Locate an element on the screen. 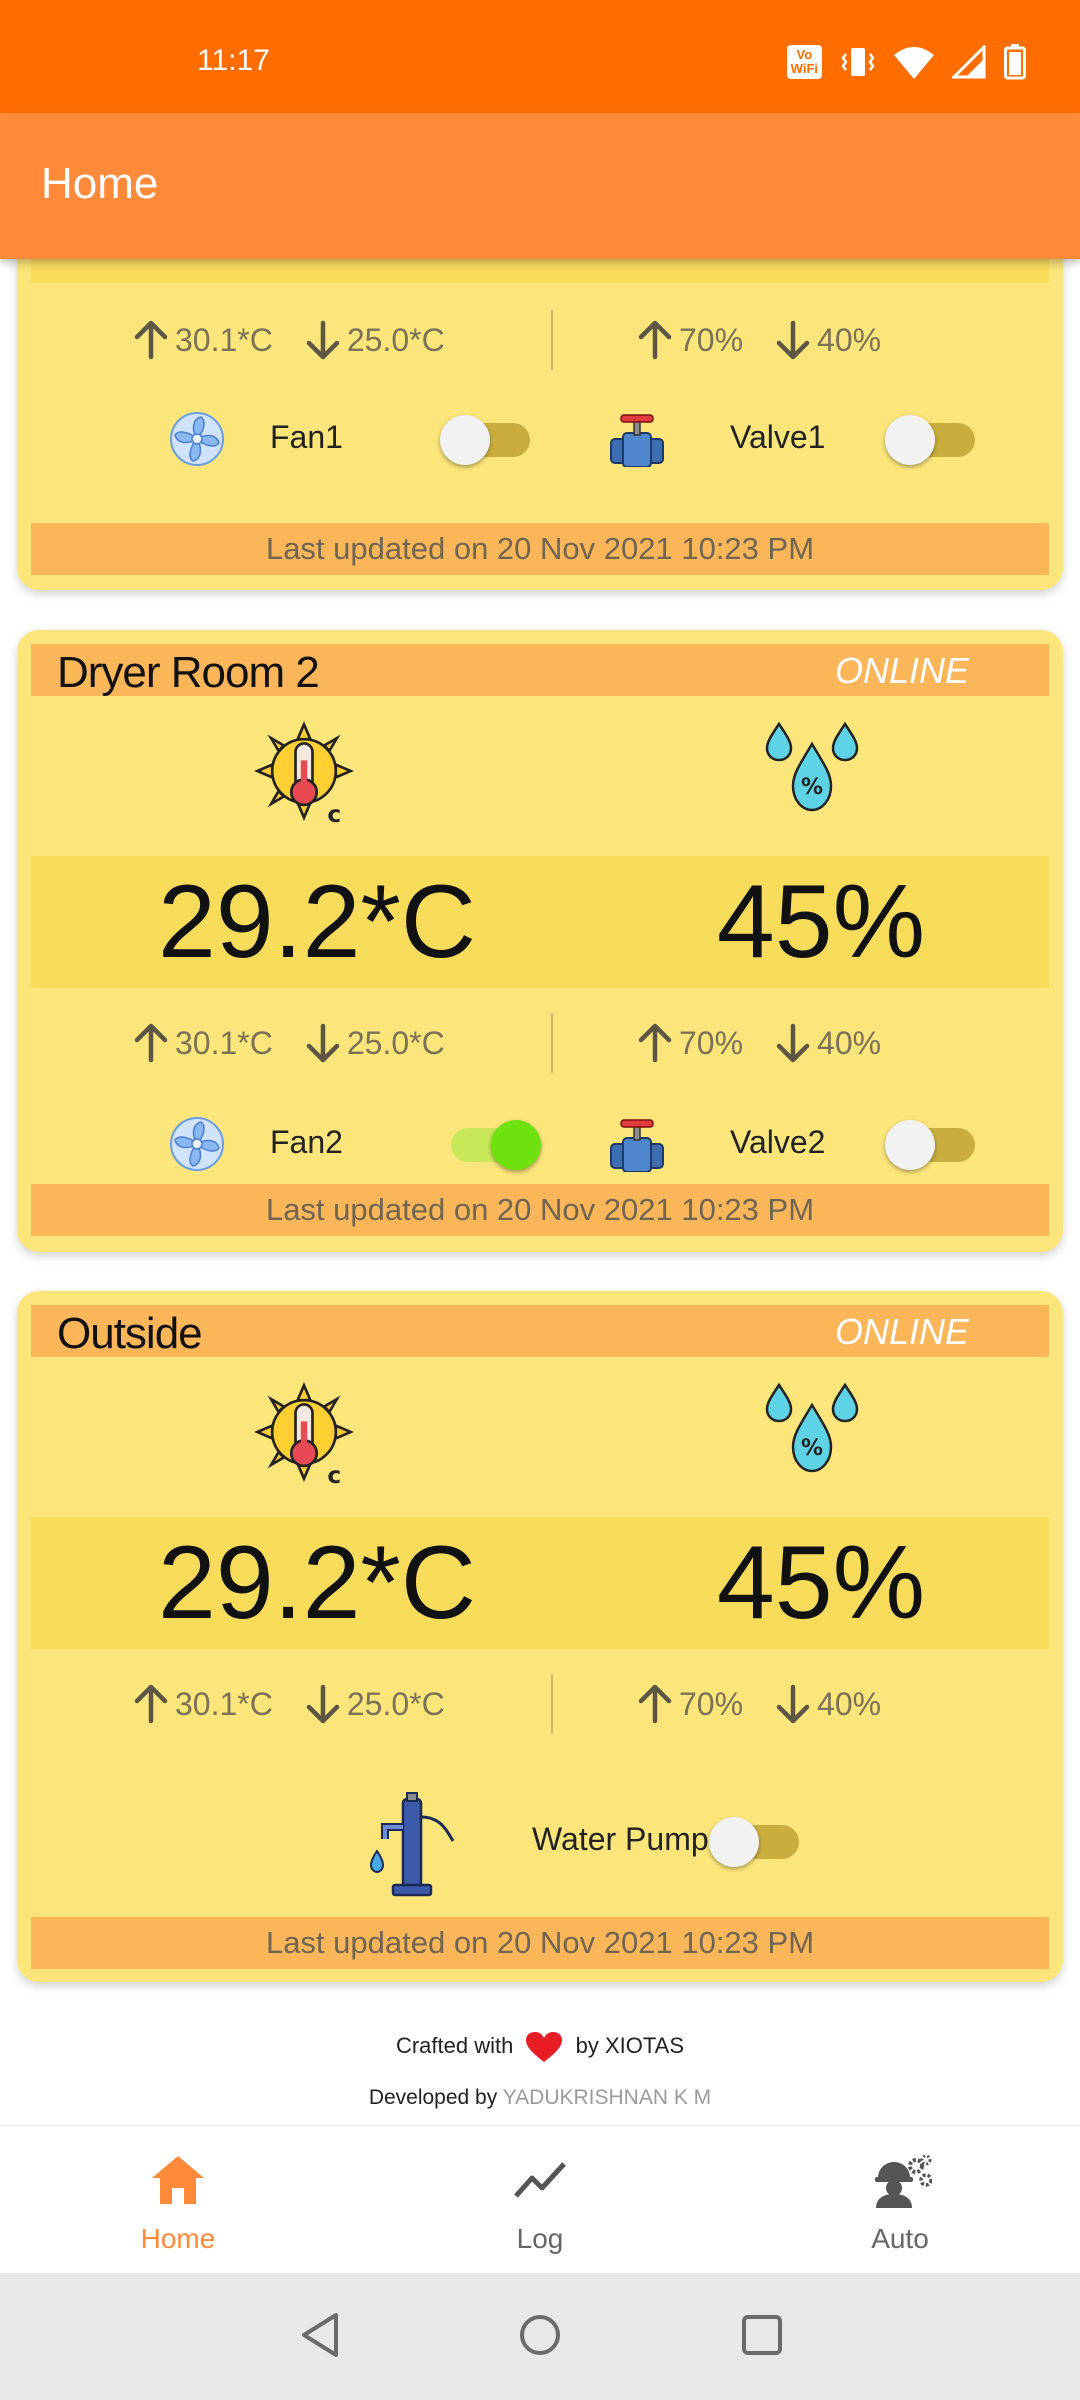 Image resolution: width=1080 pixels, height=2400 pixels. home-icon is located at coordinates (178, 2180).